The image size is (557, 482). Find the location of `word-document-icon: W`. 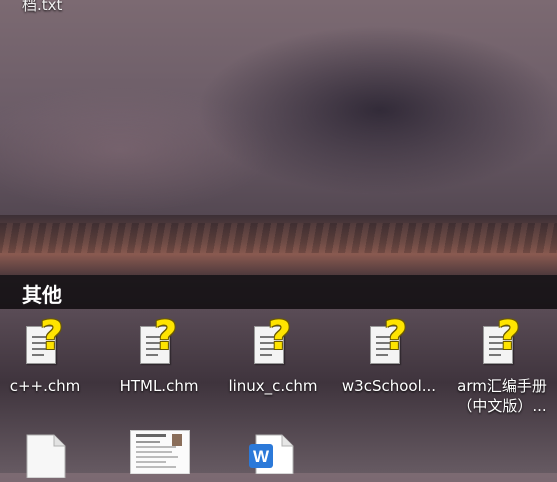

word-document-icon: W is located at coordinates (272, 454).